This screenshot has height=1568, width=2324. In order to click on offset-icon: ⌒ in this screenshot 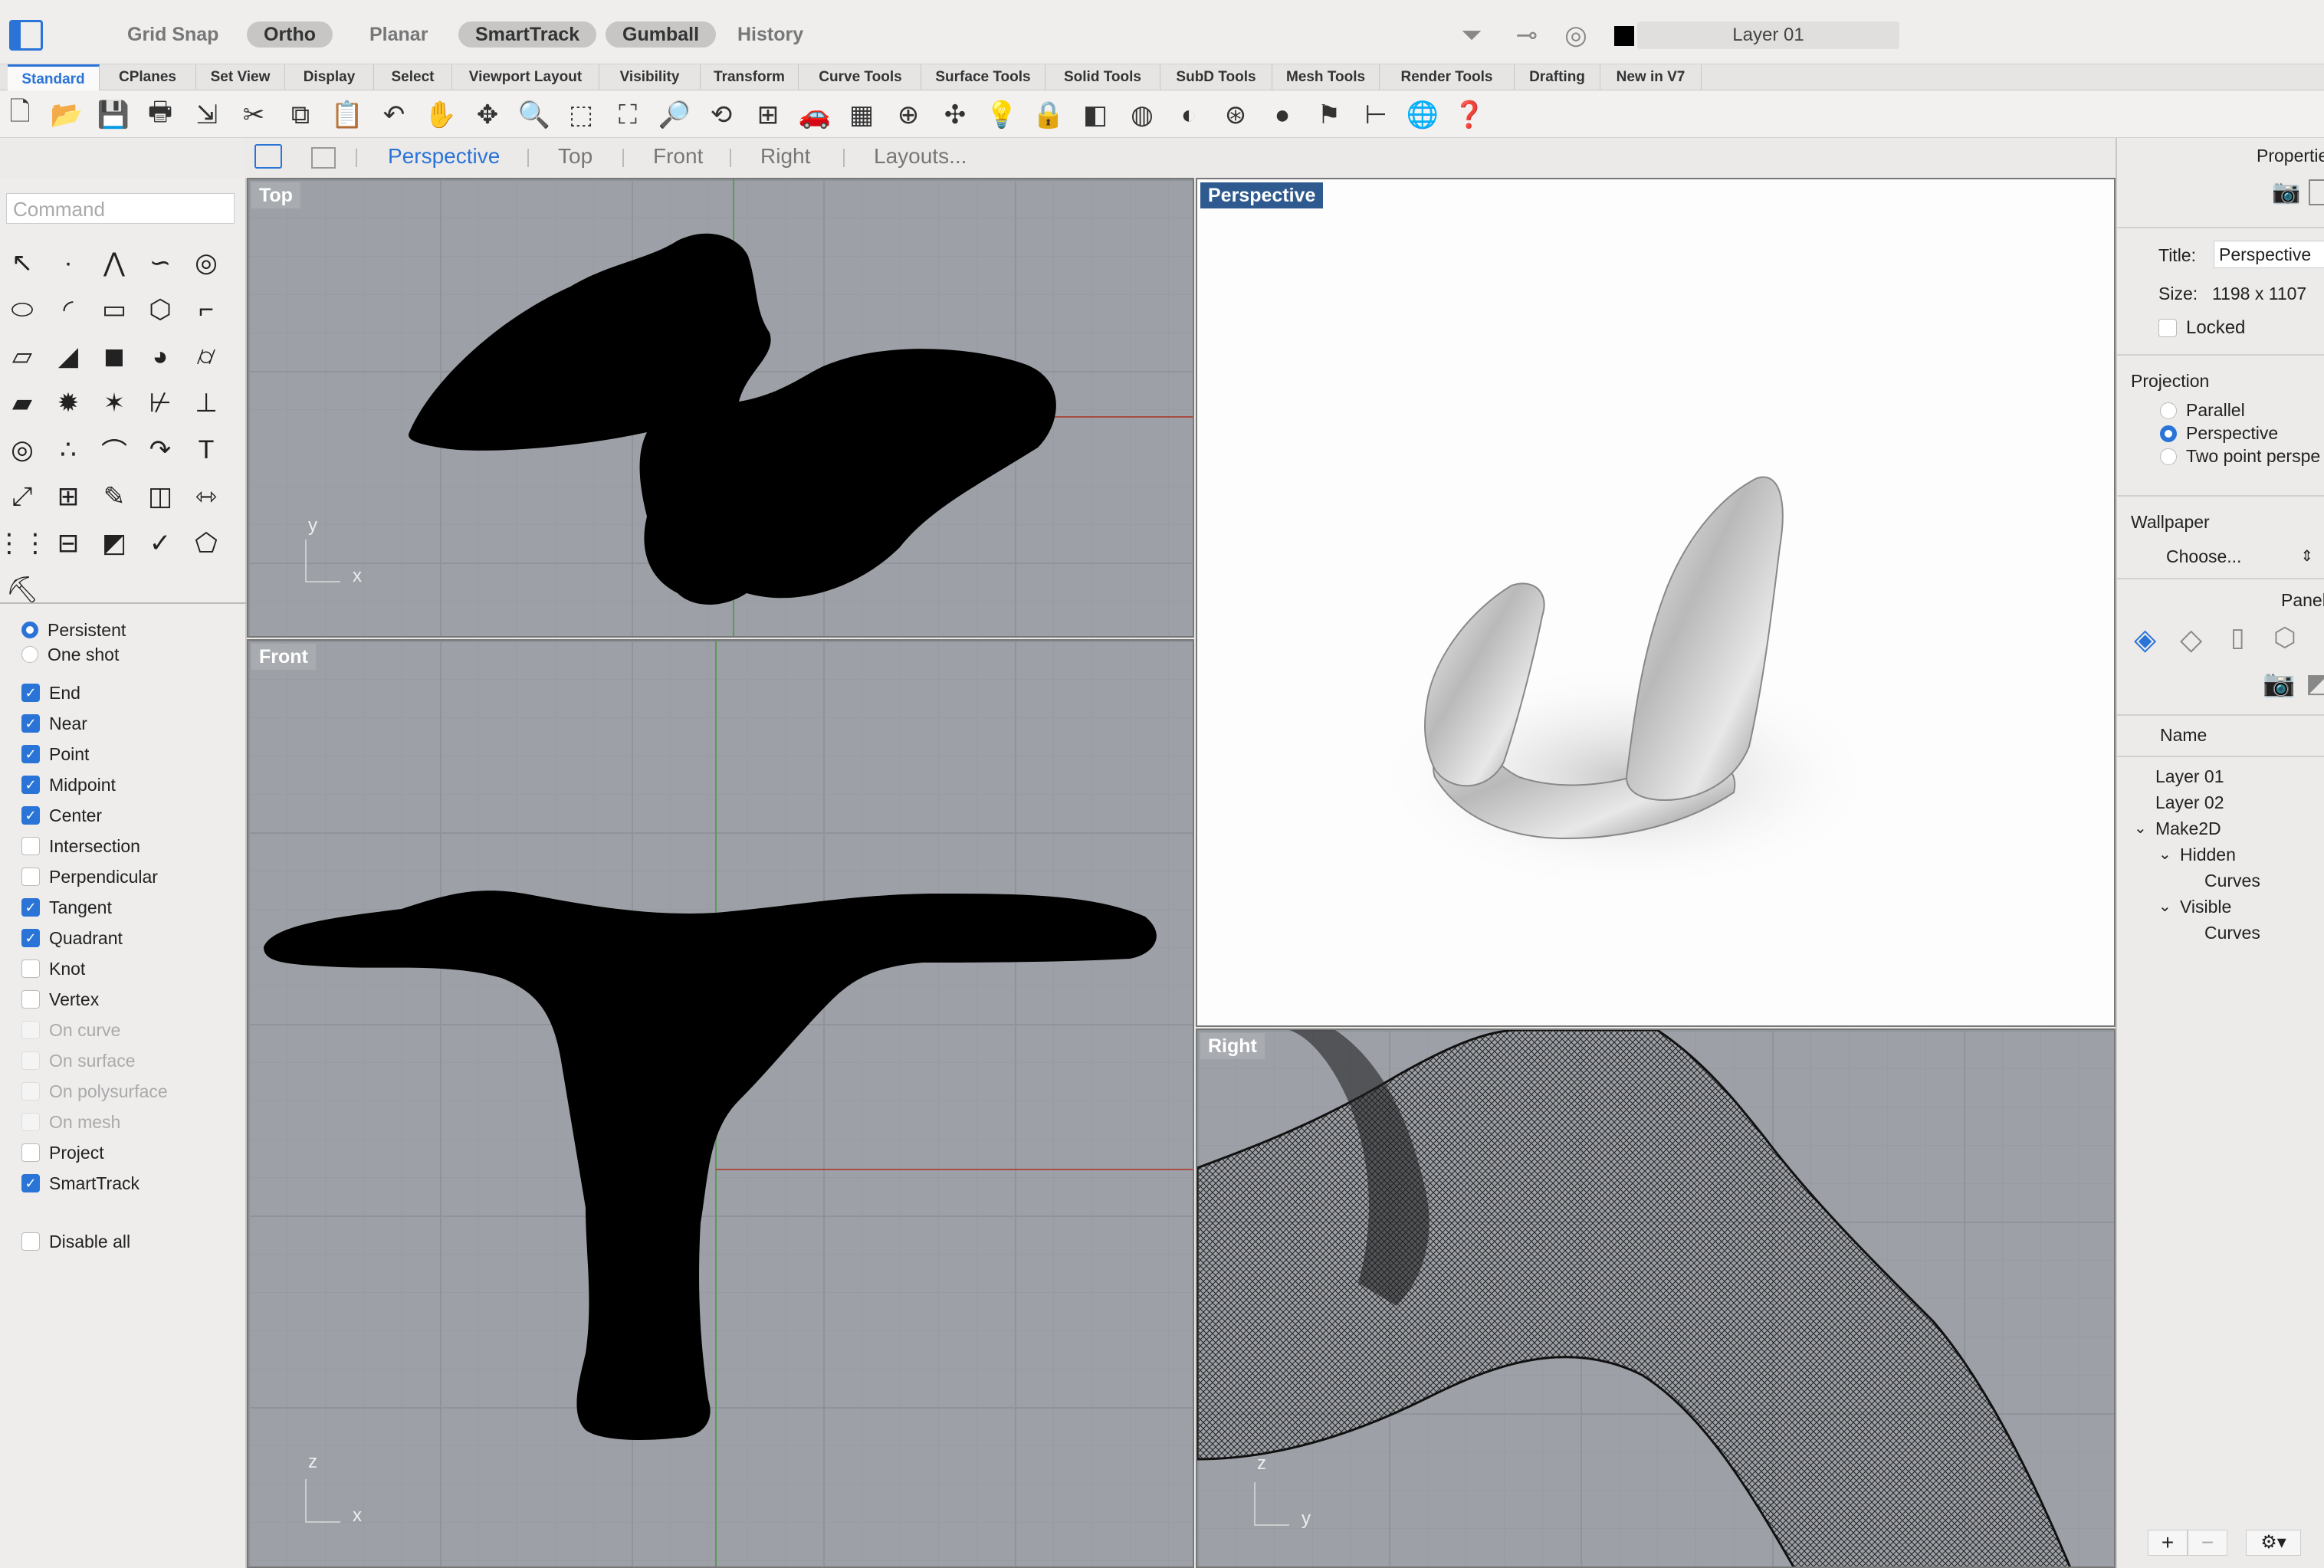, I will do `click(114, 450)`.